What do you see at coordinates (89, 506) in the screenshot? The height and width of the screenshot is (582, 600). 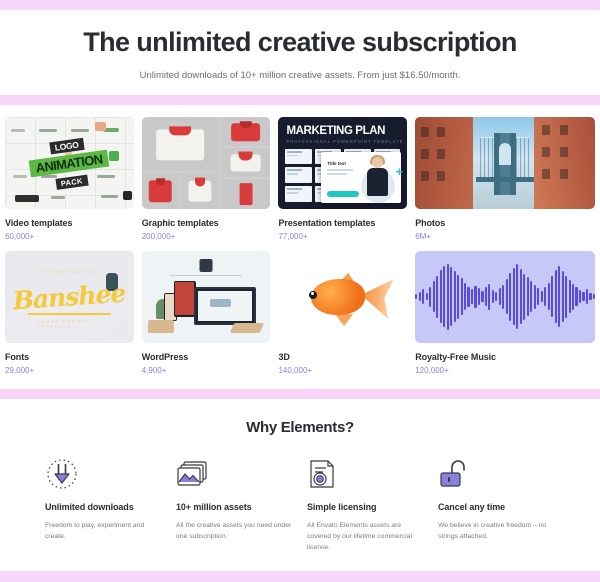 I see `benefit-title: Unlimited downloads` at bounding box center [89, 506].